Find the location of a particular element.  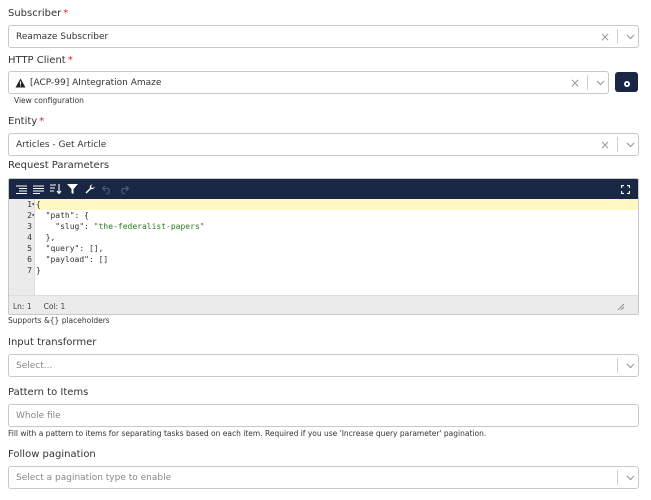

code-line: { is located at coordinates (337, 204).